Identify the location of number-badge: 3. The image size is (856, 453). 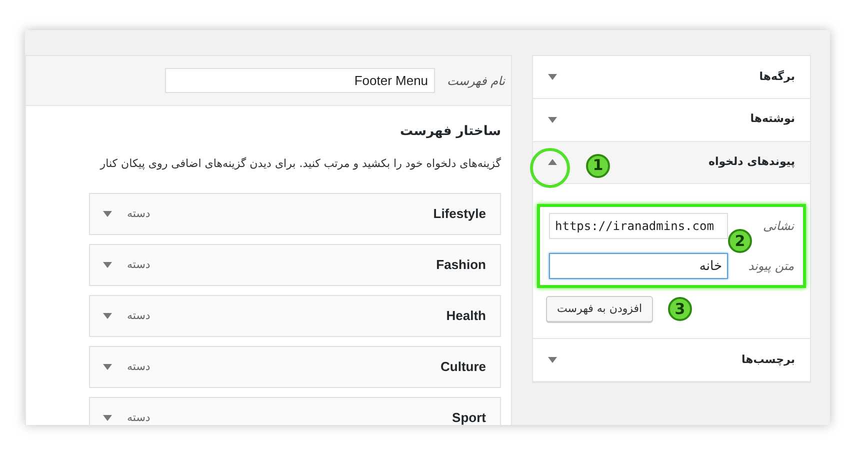
(680, 309).